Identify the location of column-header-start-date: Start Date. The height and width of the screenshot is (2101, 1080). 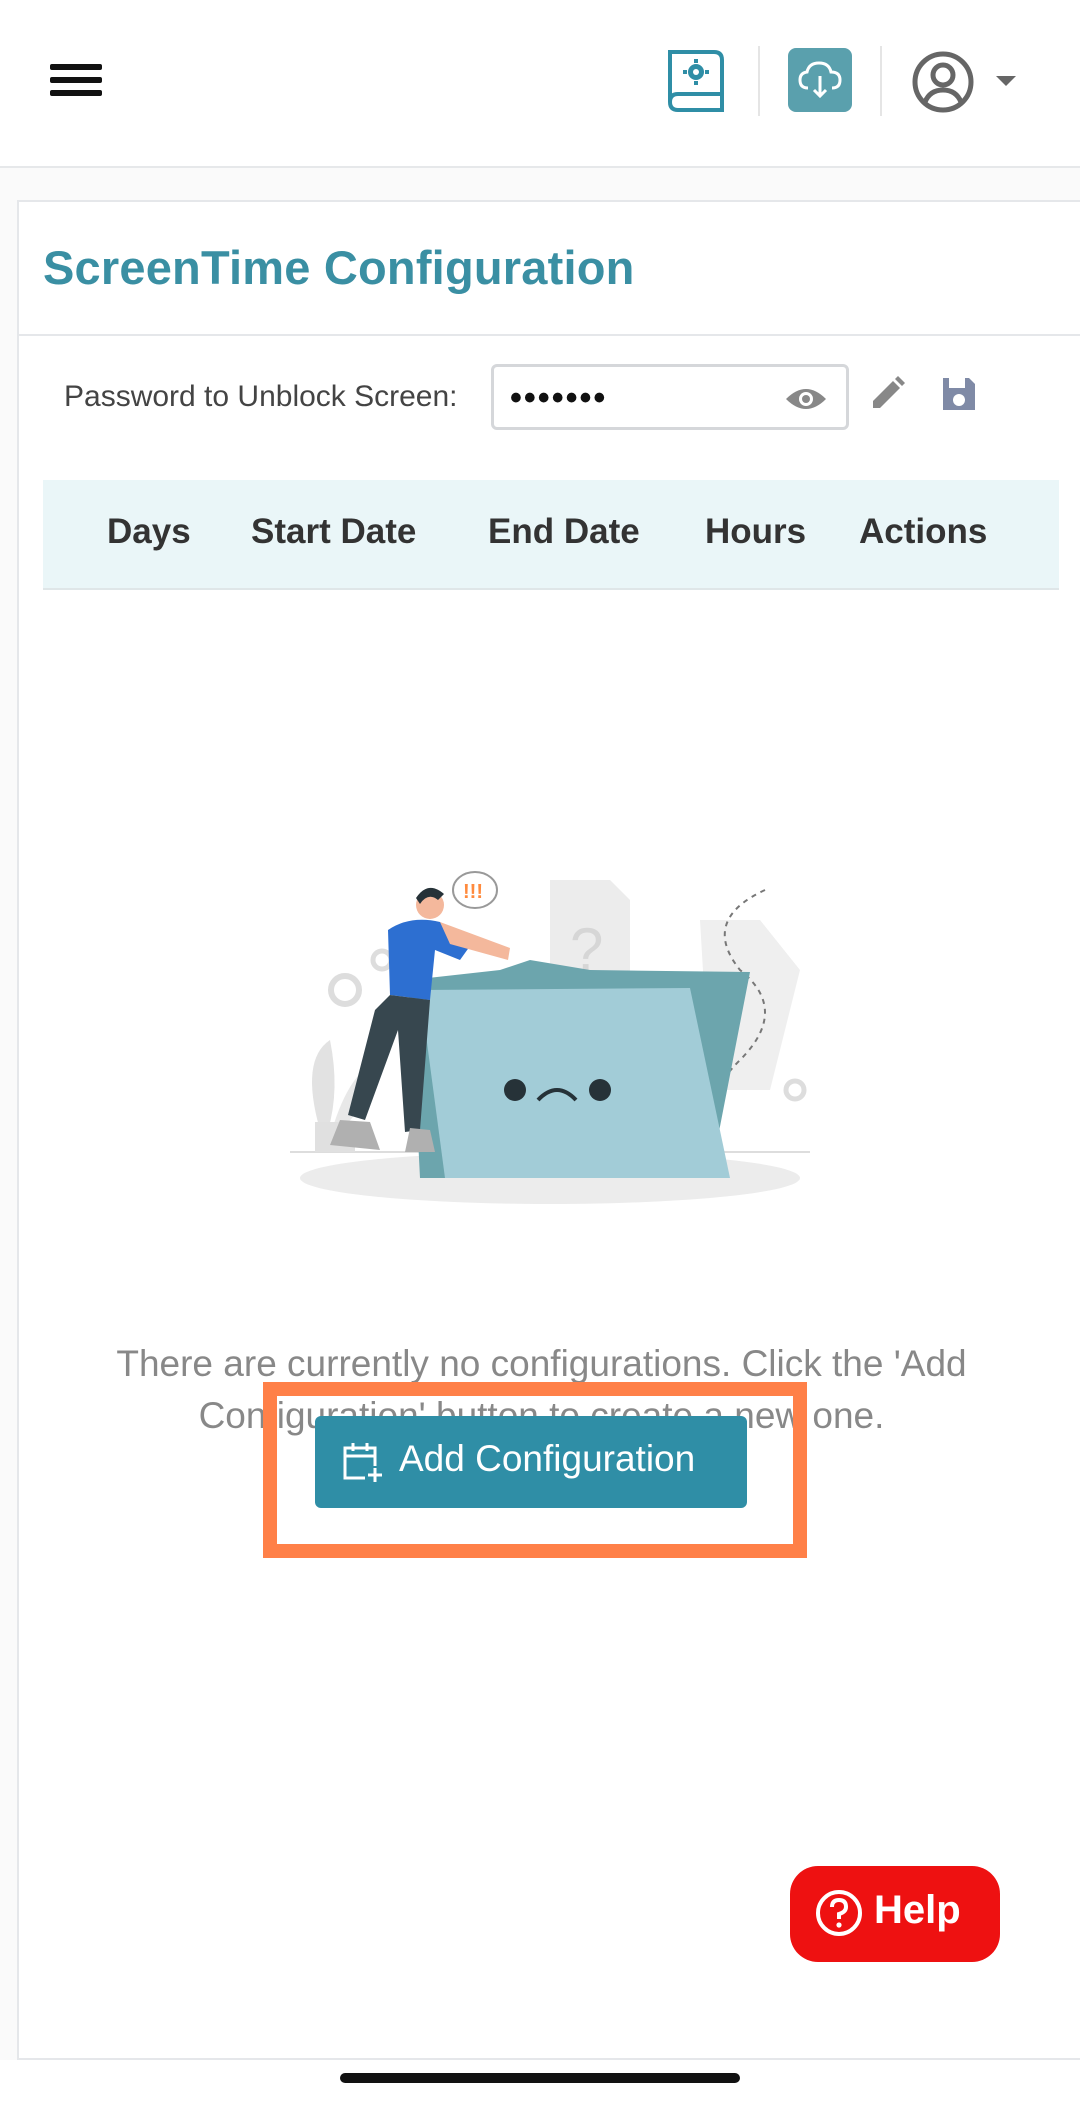
(333, 532).